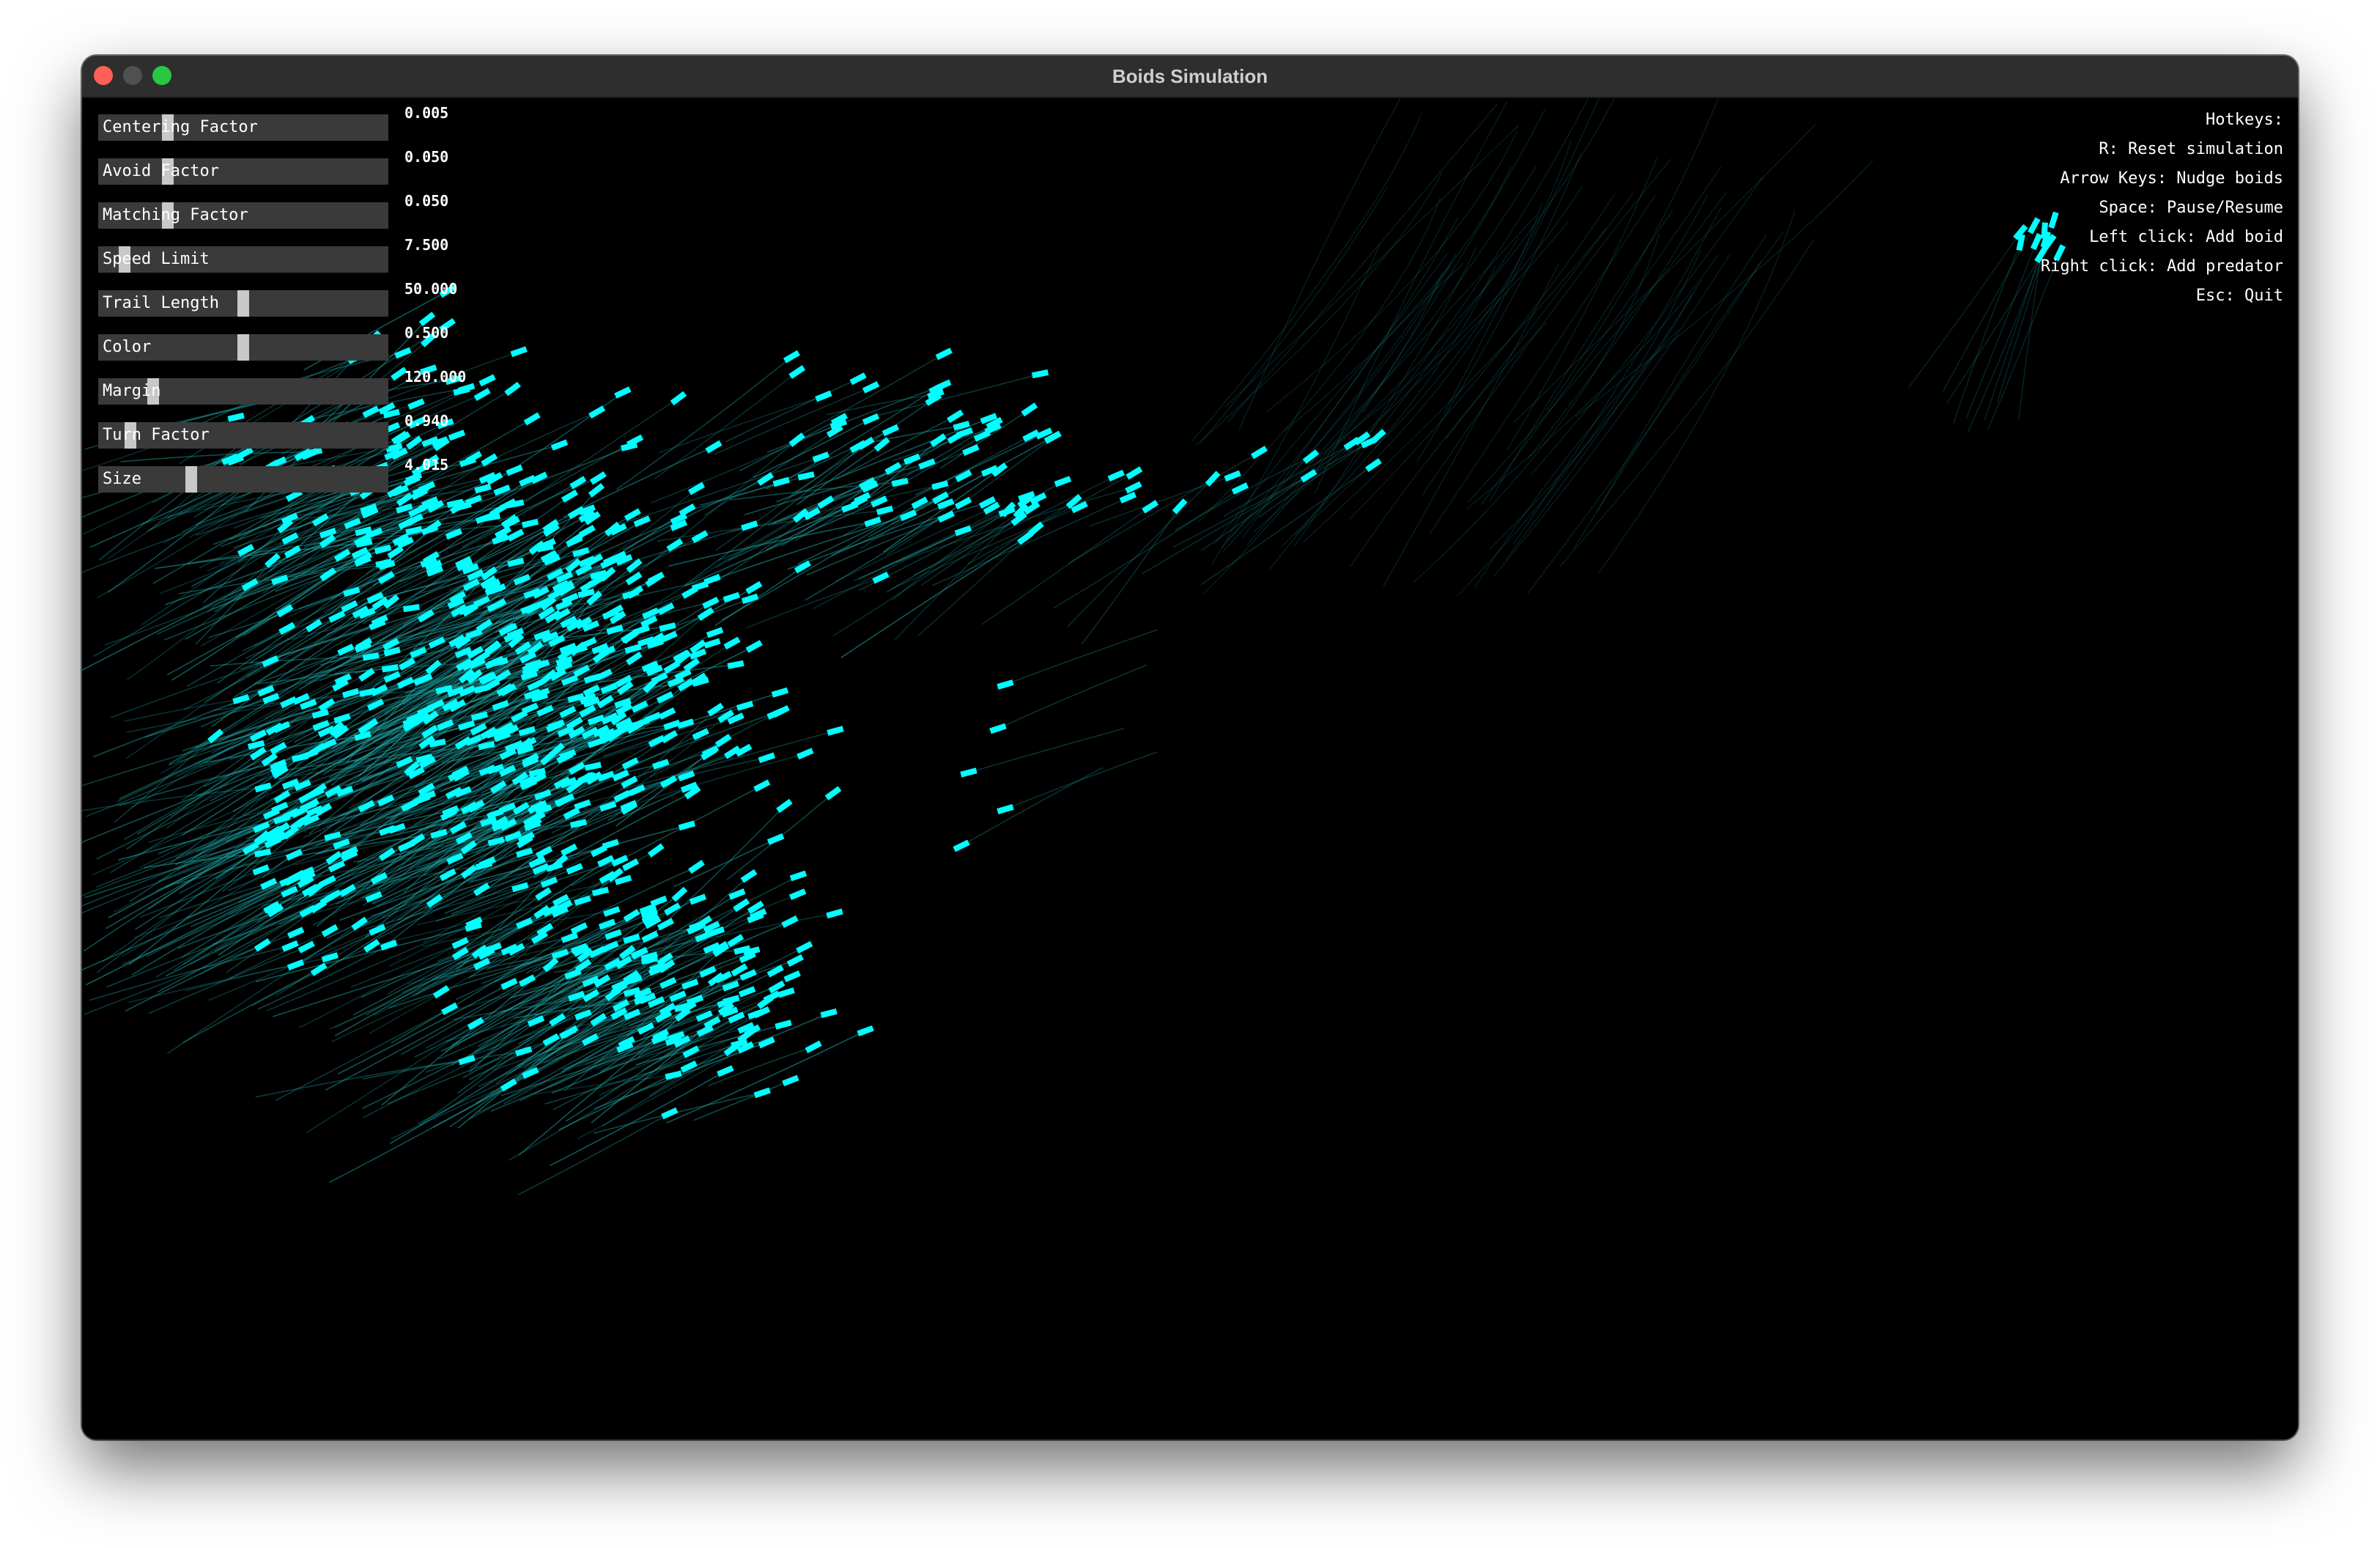  Describe the element at coordinates (156, 435) in the screenshot. I see `slider-label: Turn Factor` at that location.